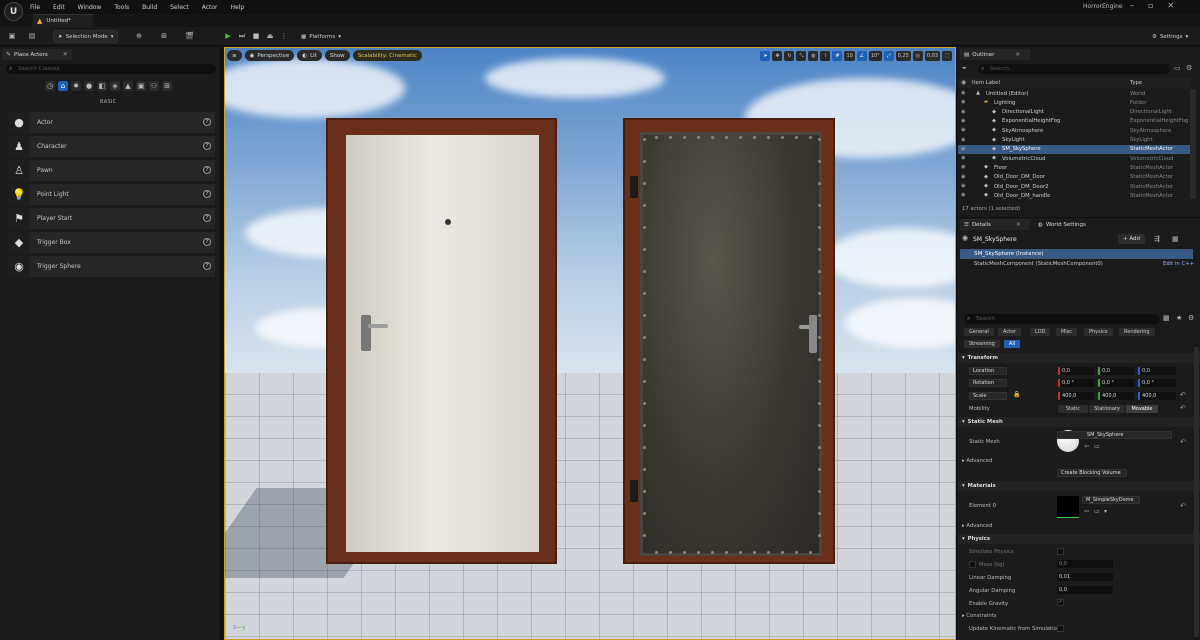  What do you see at coordinates (1157, 371) in the screenshot?
I see `location-z-field: 0,0` at bounding box center [1157, 371].